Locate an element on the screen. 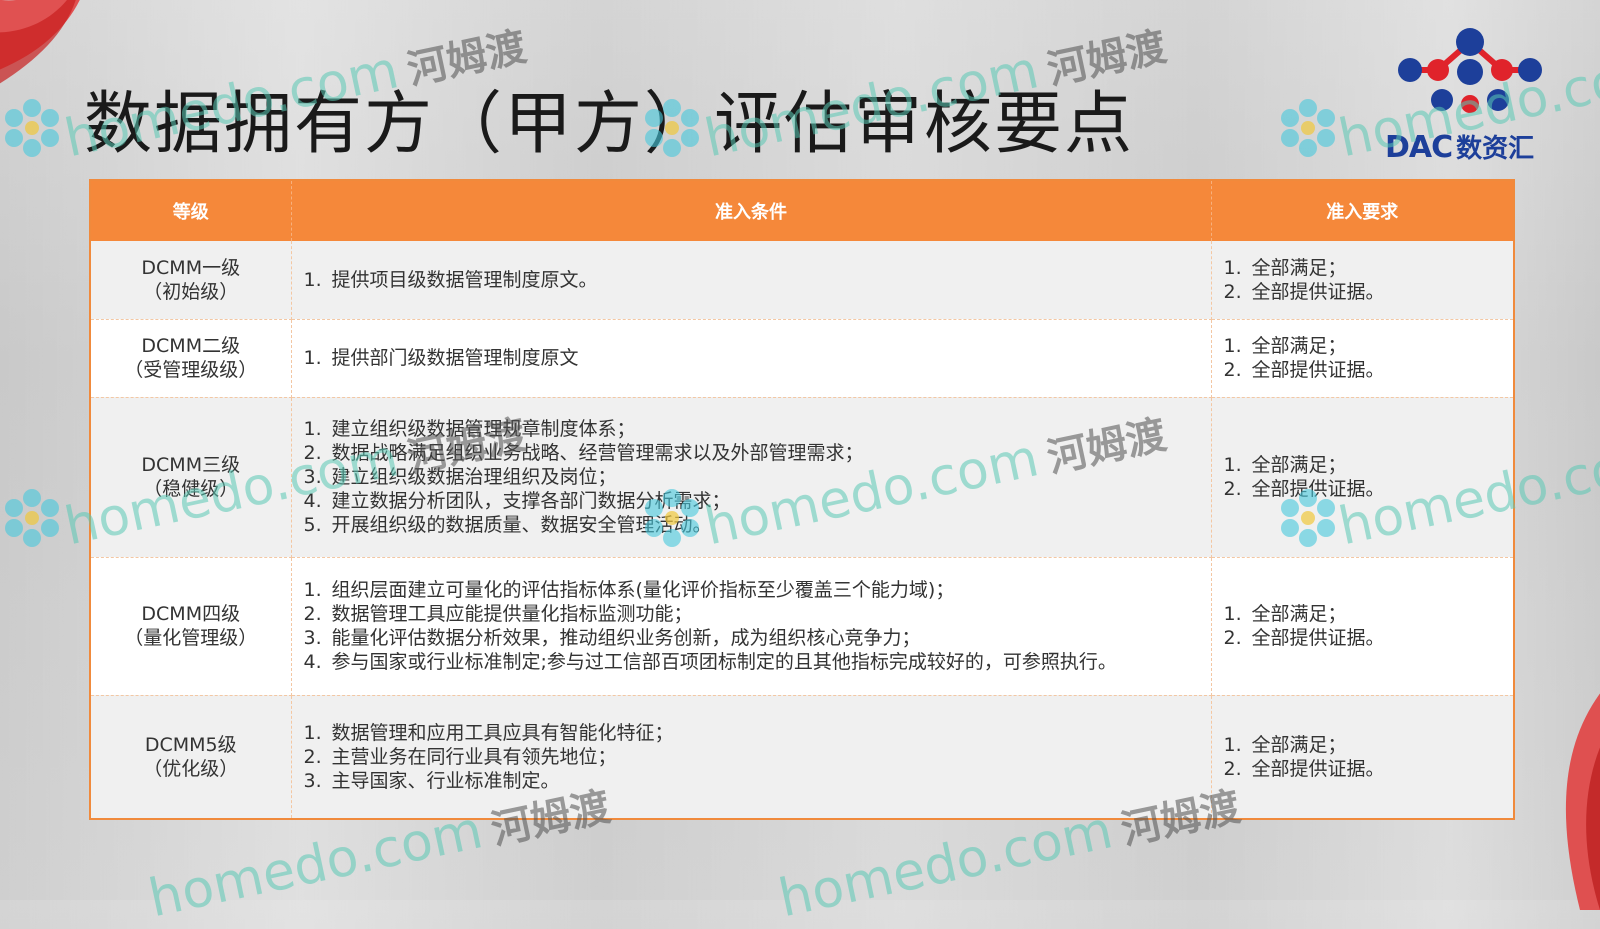  logo-brand: DAC is located at coordinates (1419, 147).